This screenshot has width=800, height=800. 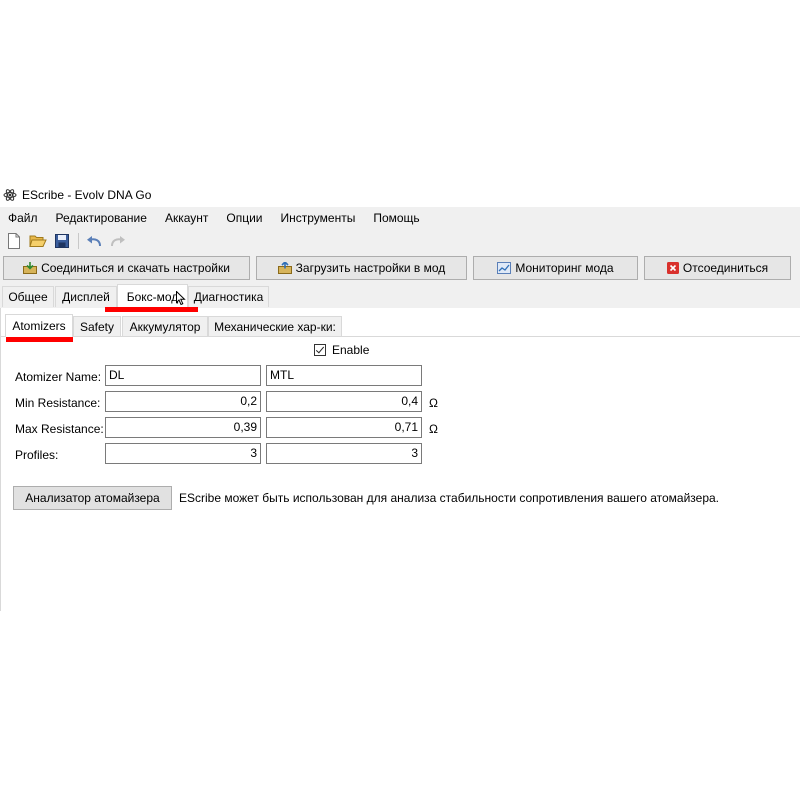 I want to click on profiles-1-input: 3, so click(x=183, y=453).